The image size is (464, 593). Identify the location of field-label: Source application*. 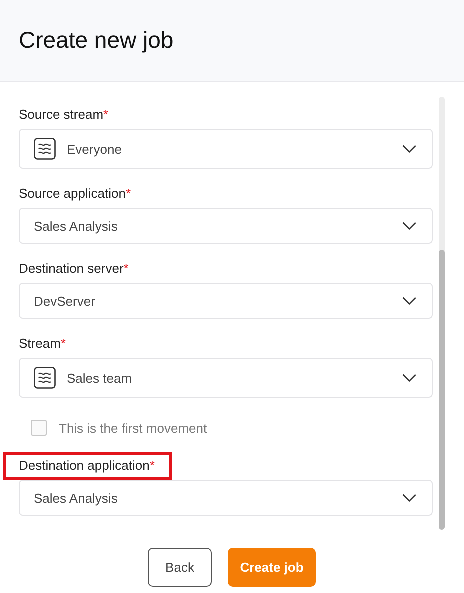
(75, 194).